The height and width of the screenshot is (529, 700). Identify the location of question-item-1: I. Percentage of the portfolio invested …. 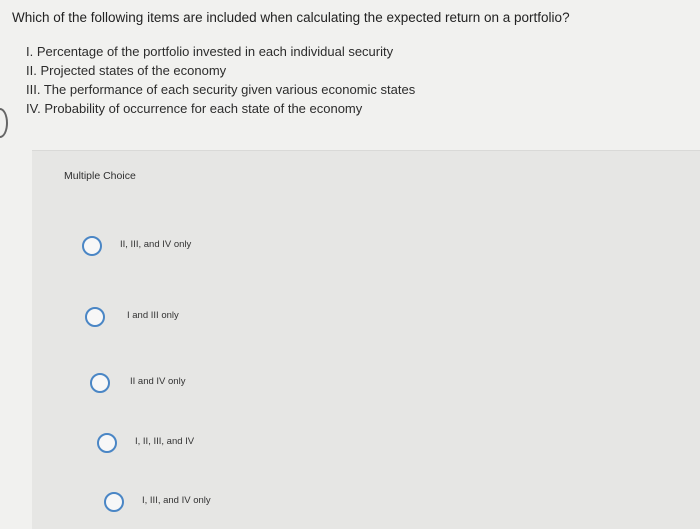
(210, 51).